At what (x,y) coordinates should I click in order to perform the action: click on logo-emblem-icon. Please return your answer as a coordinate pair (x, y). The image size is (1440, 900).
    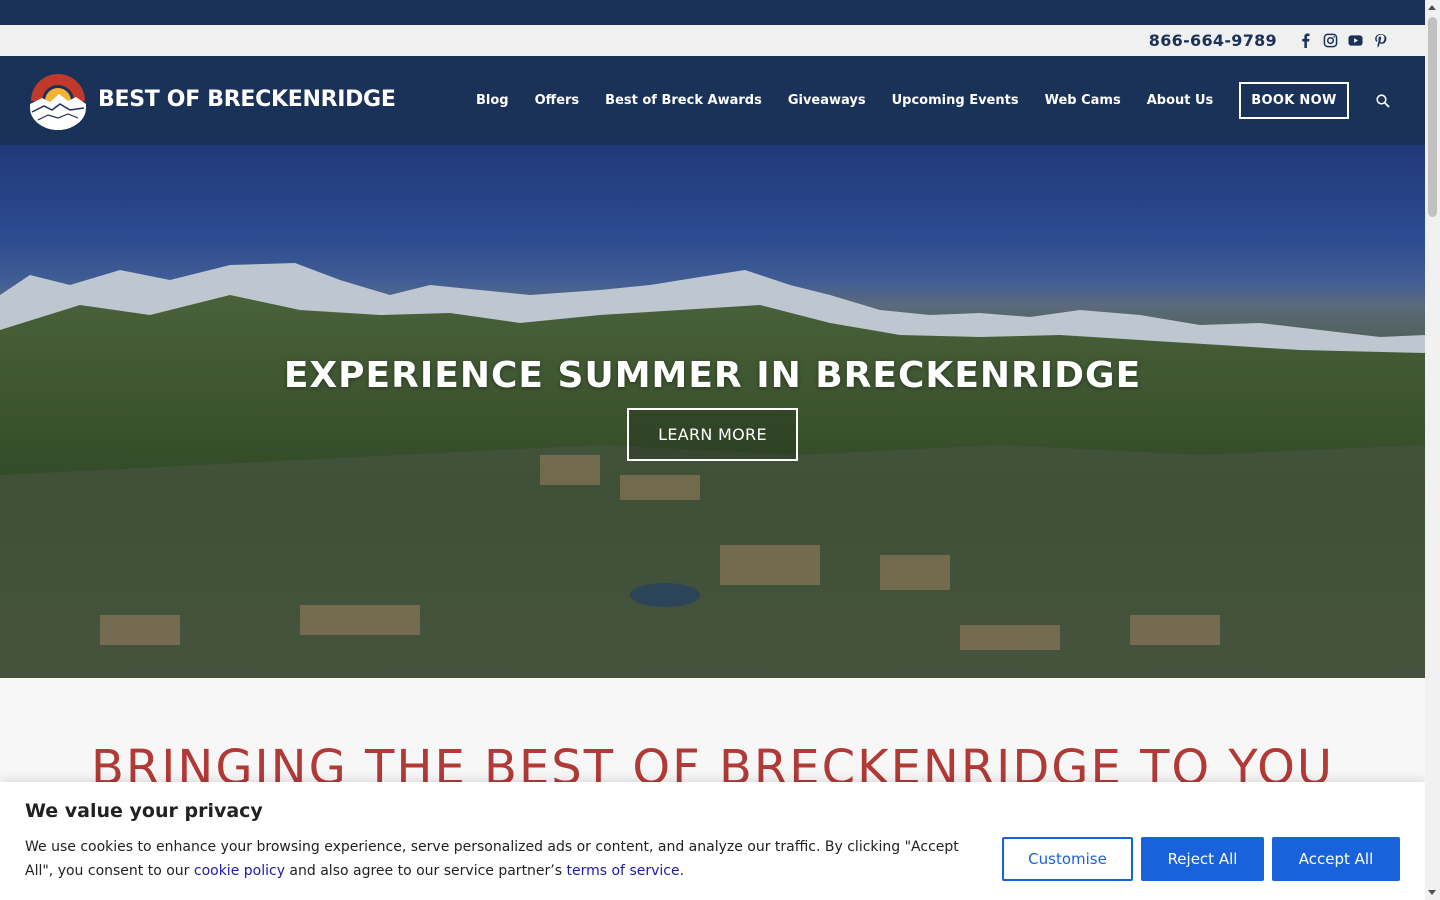
    Looking at the image, I should click on (58, 102).